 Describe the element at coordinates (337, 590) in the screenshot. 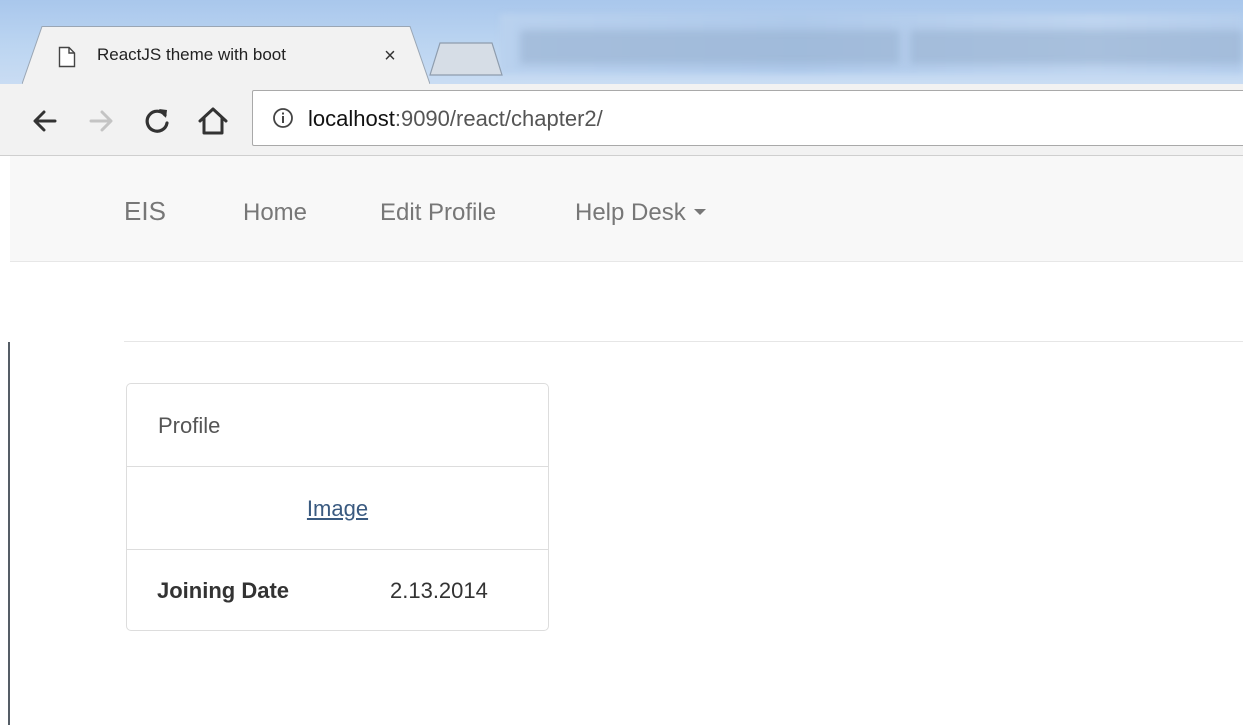

I see `joining-date-row: Joining Date 2.13.2014` at that location.